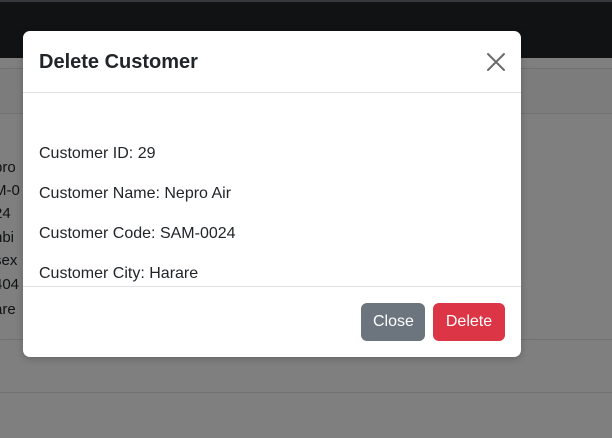 The height and width of the screenshot is (438, 612). What do you see at coordinates (119, 273) in the screenshot?
I see `customer-city: Customer City: Harare` at bounding box center [119, 273].